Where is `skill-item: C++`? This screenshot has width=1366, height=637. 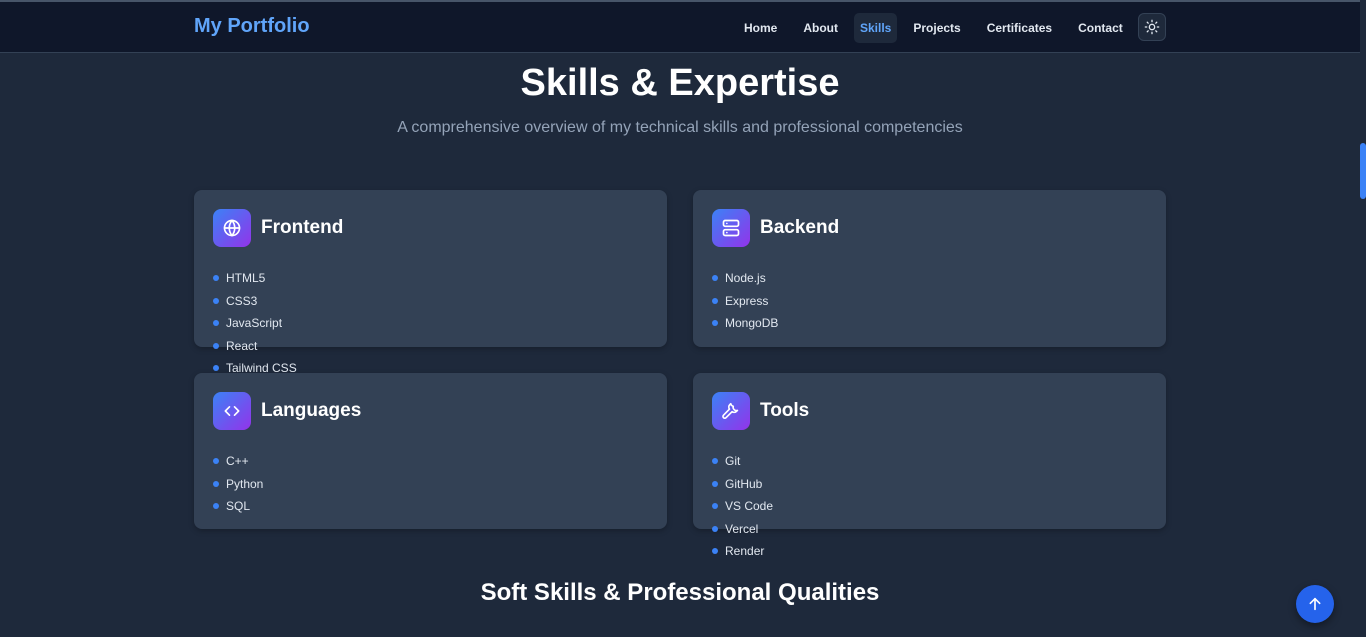 skill-item: C++ is located at coordinates (325, 461).